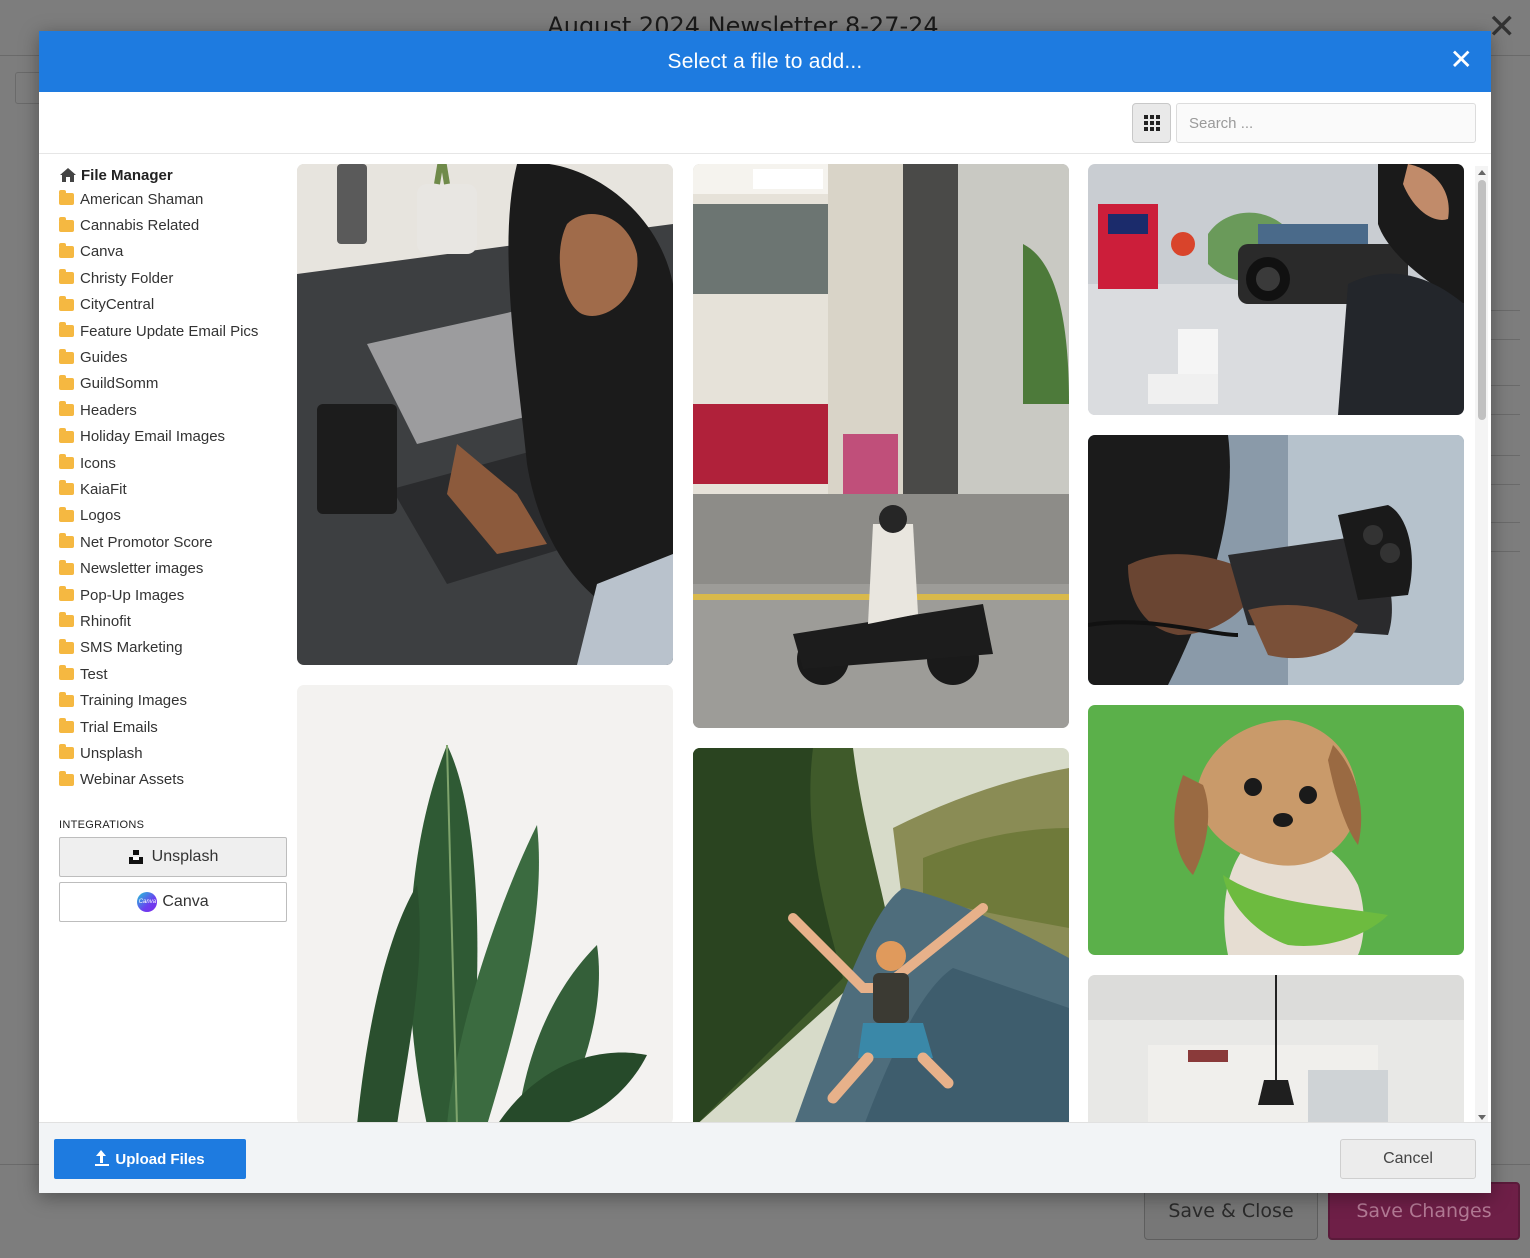 This screenshot has height=1258, width=1530. What do you see at coordinates (127, 175) in the screenshot?
I see `file-manager-label: File Manager` at bounding box center [127, 175].